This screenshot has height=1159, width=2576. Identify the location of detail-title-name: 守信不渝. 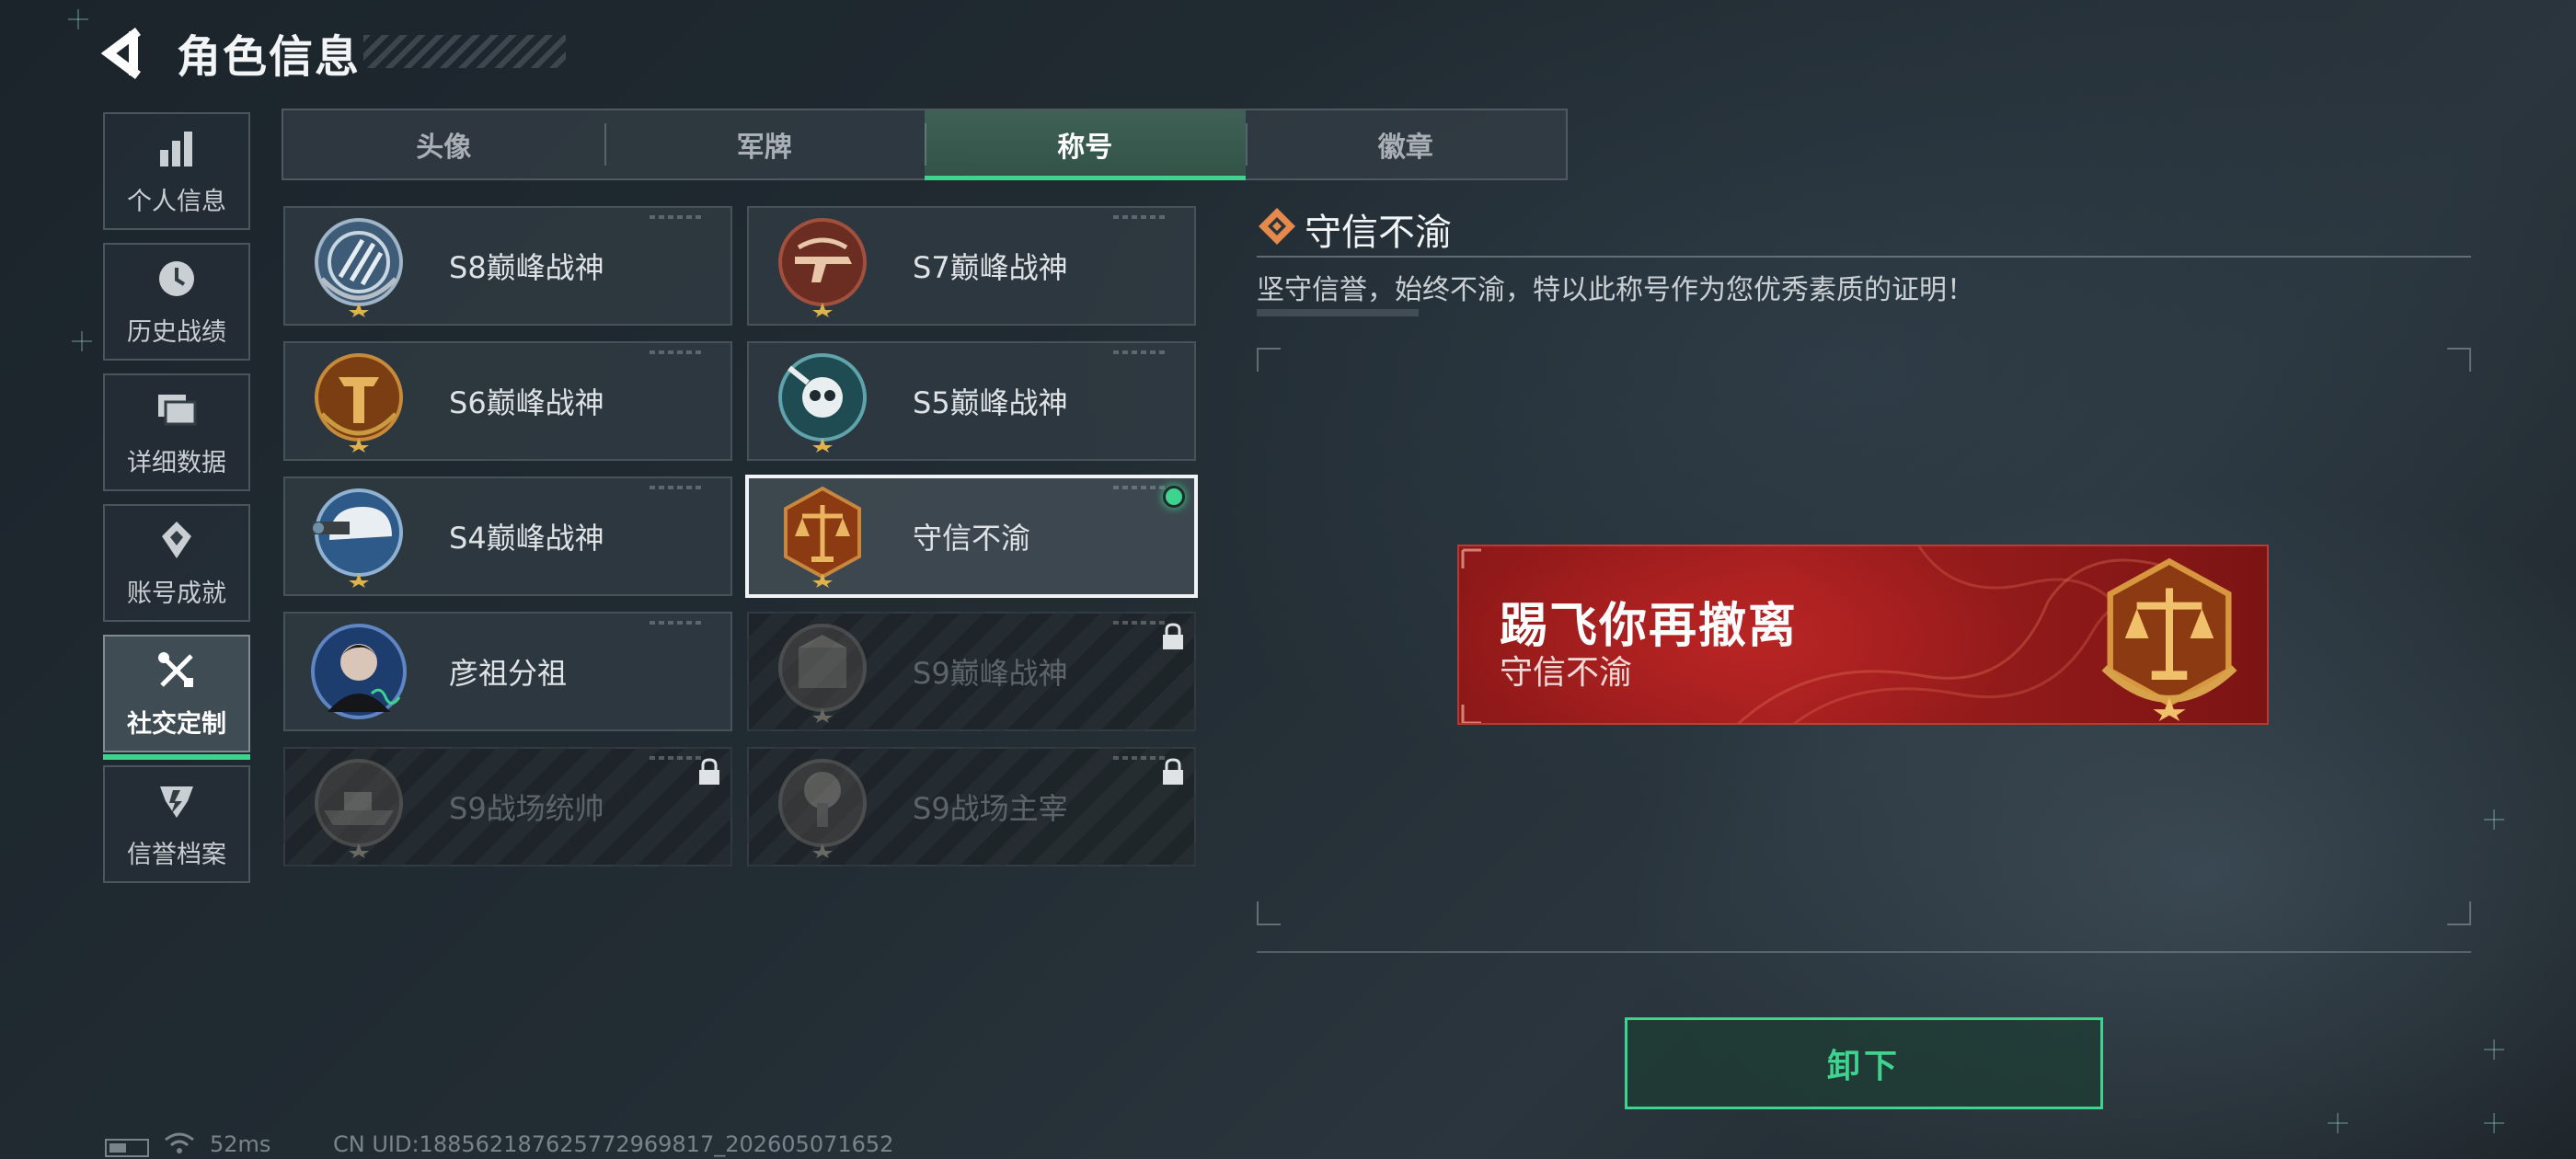
(1378, 233).